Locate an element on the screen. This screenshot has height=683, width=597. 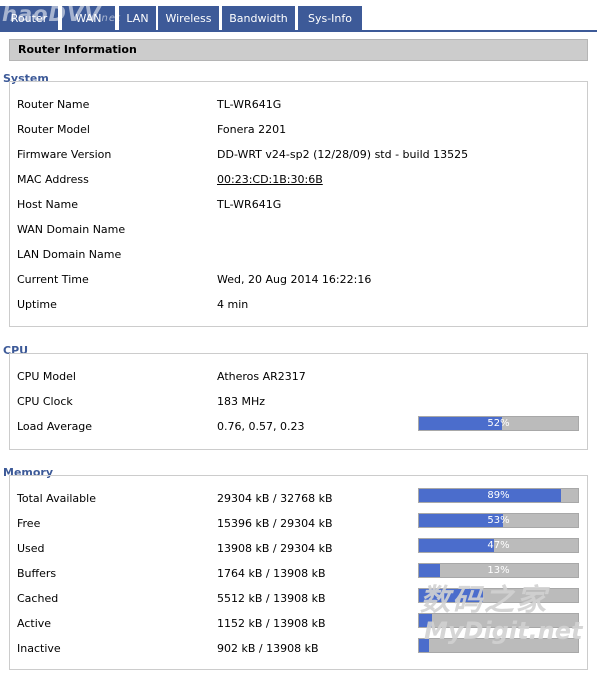
wan-domain-name-label: WAN Domain Name is located at coordinates (71, 229).